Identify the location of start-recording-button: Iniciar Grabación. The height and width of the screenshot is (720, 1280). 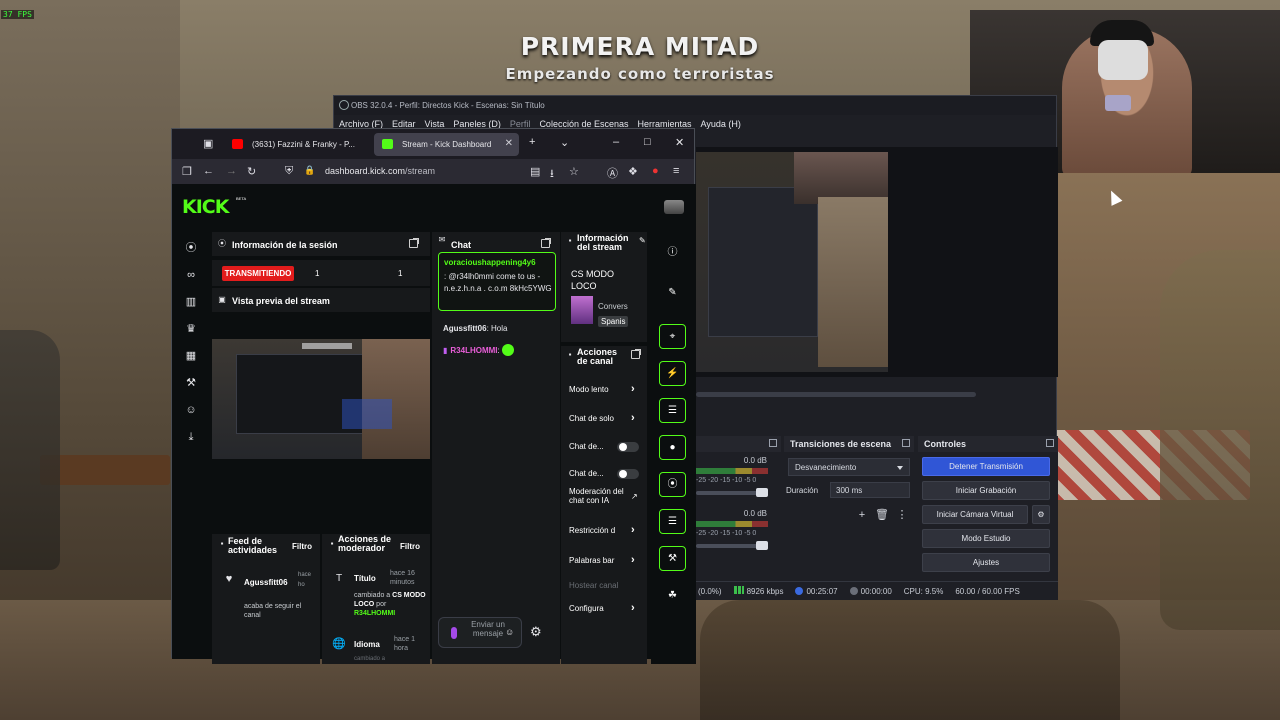
(986, 490).